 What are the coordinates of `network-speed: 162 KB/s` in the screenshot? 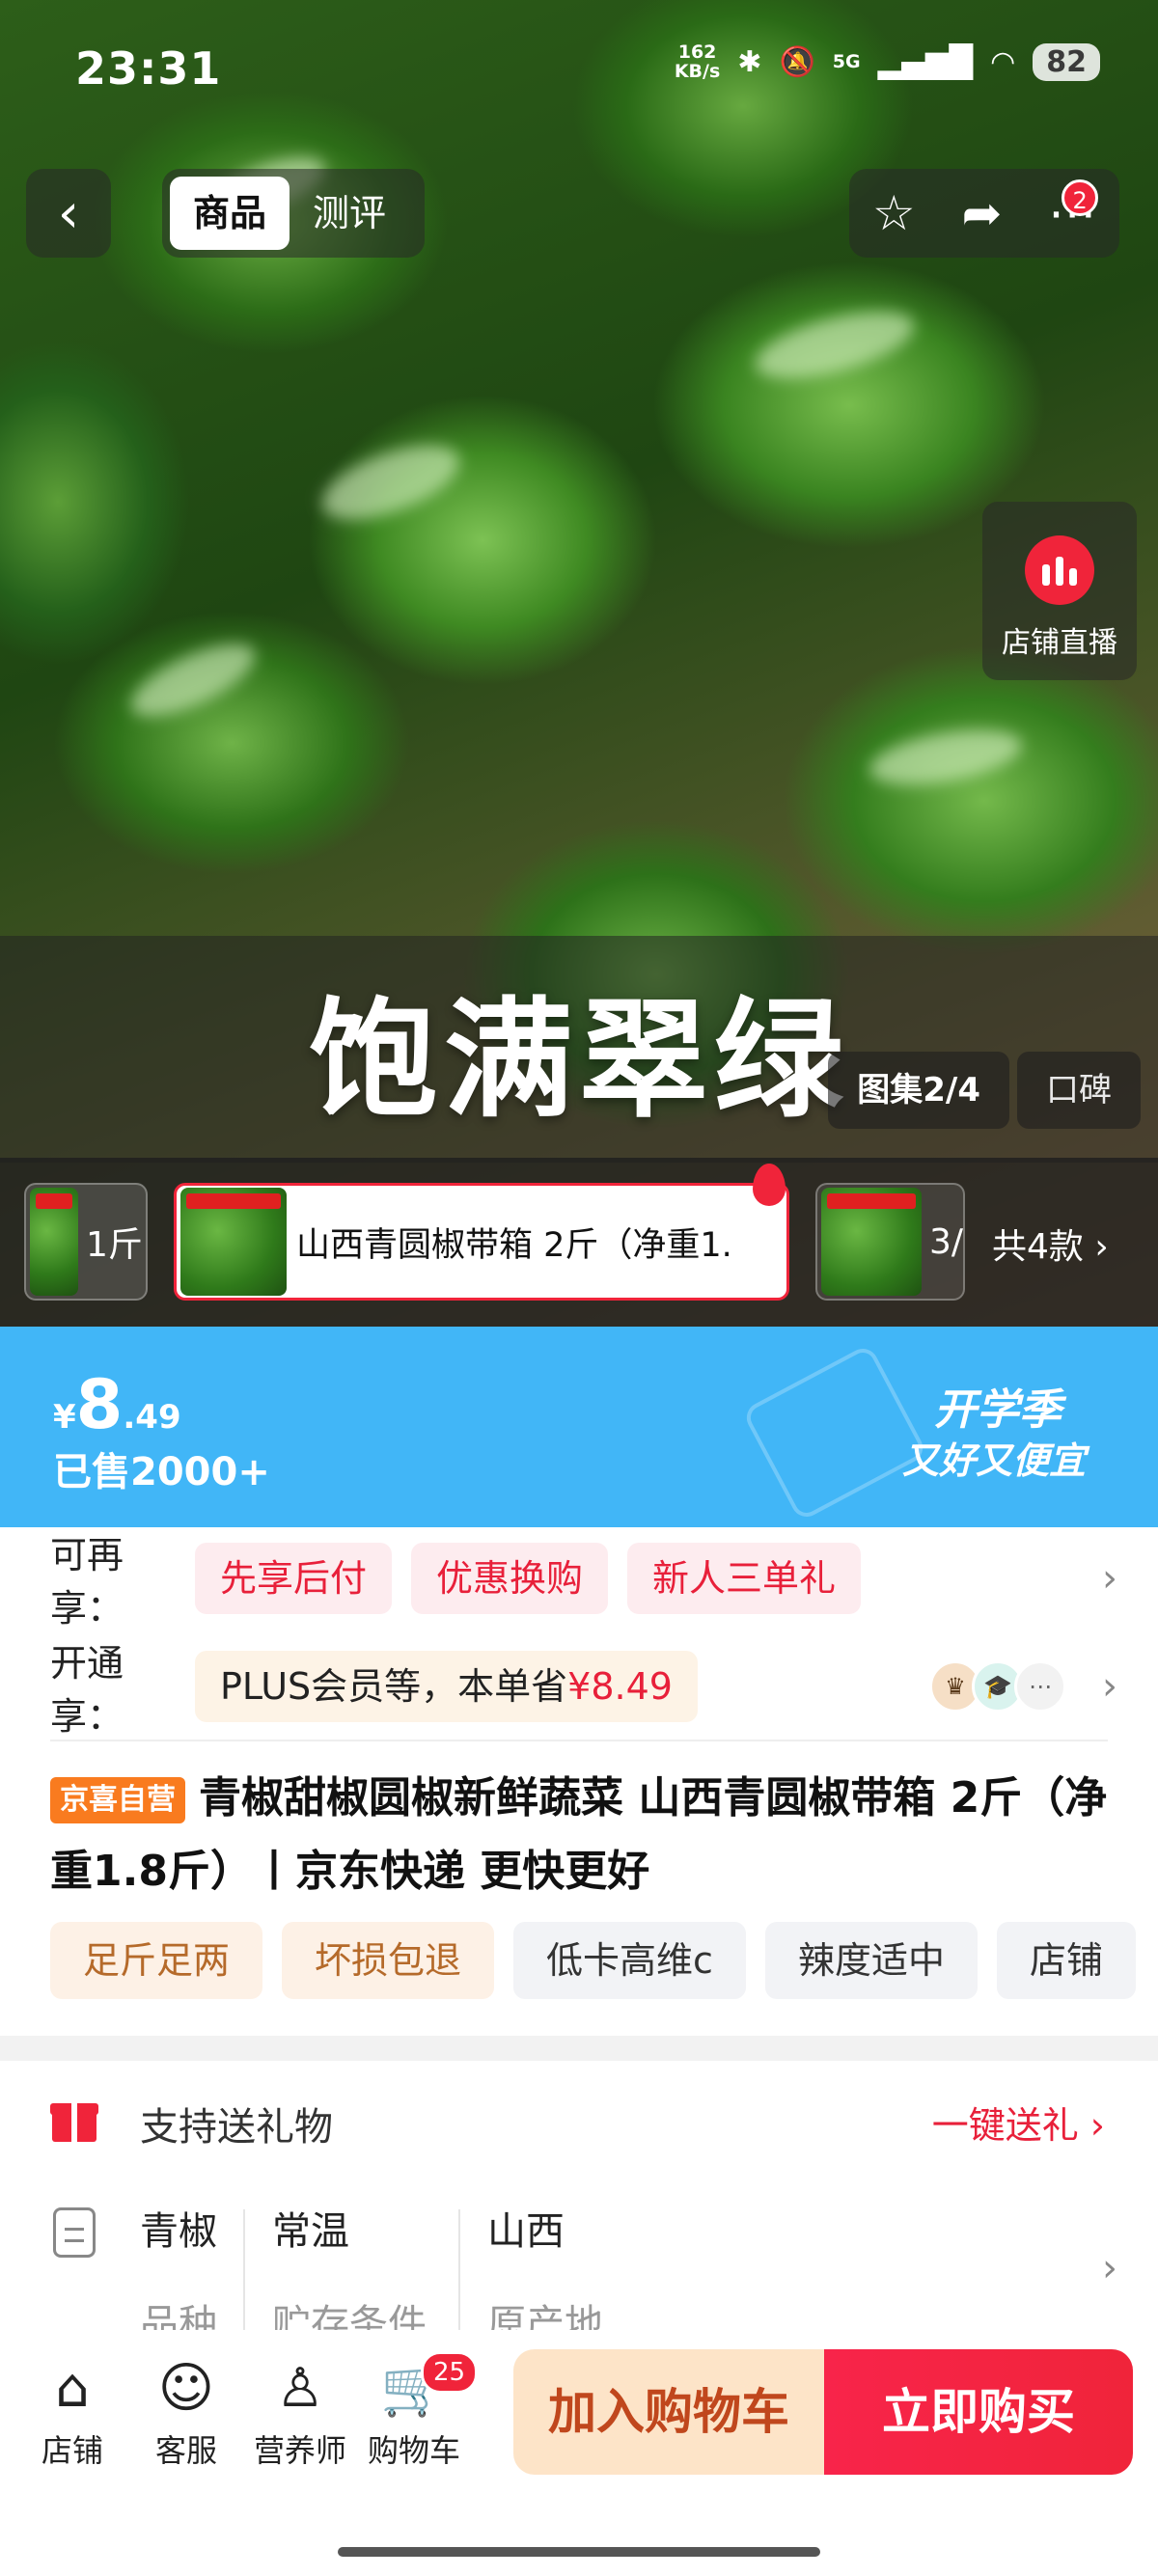 It's located at (697, 61).